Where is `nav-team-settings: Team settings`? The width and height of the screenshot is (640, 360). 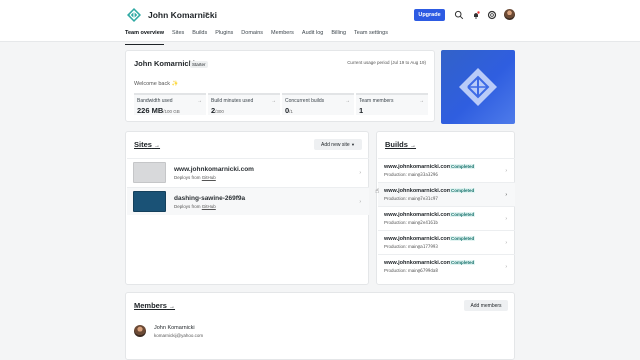
nav-team-settings: Team settings is located at coordinates (371, 35).